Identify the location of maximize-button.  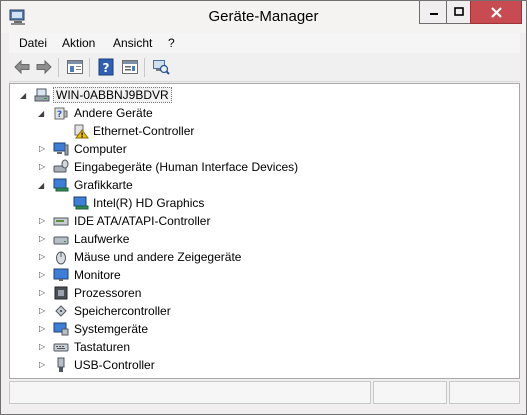
(459, 12).